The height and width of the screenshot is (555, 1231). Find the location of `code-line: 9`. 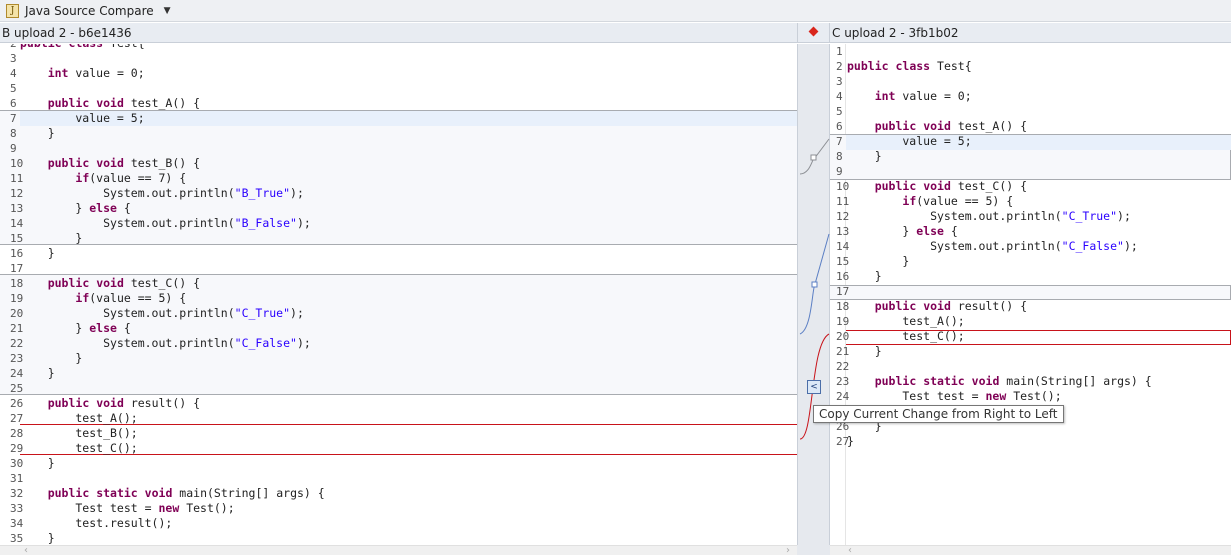

code-line: 9 is located at coordinates (10, 148).